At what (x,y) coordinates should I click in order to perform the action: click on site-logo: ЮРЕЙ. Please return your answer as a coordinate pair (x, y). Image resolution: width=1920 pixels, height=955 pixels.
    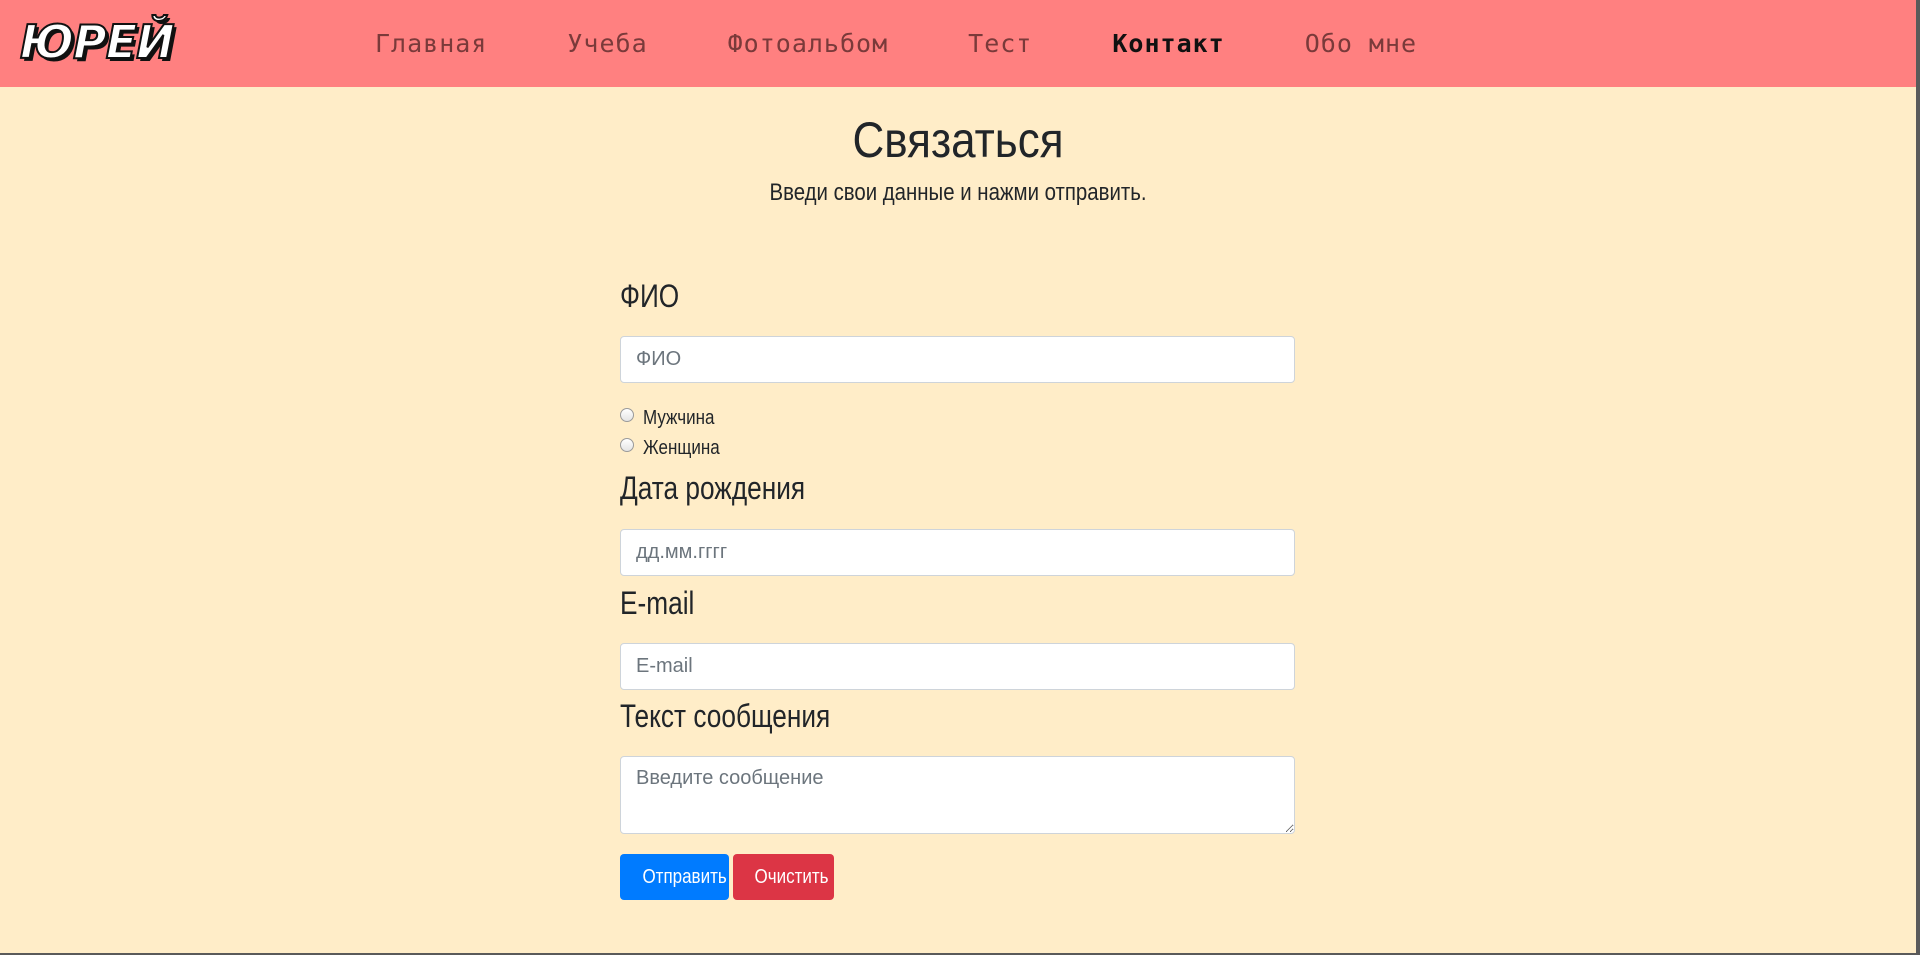
    Looking at the image, I should click on (97, 42).